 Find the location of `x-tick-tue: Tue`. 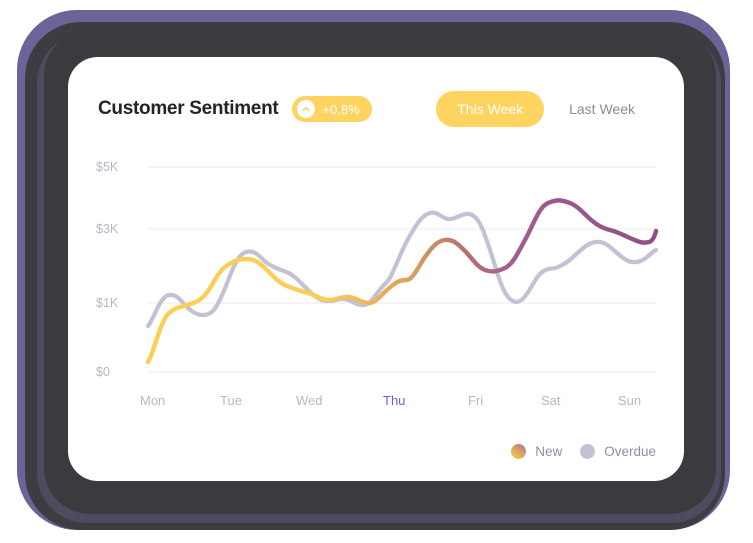

x-tick-tue: Tue is located at coordinates (231, 400).